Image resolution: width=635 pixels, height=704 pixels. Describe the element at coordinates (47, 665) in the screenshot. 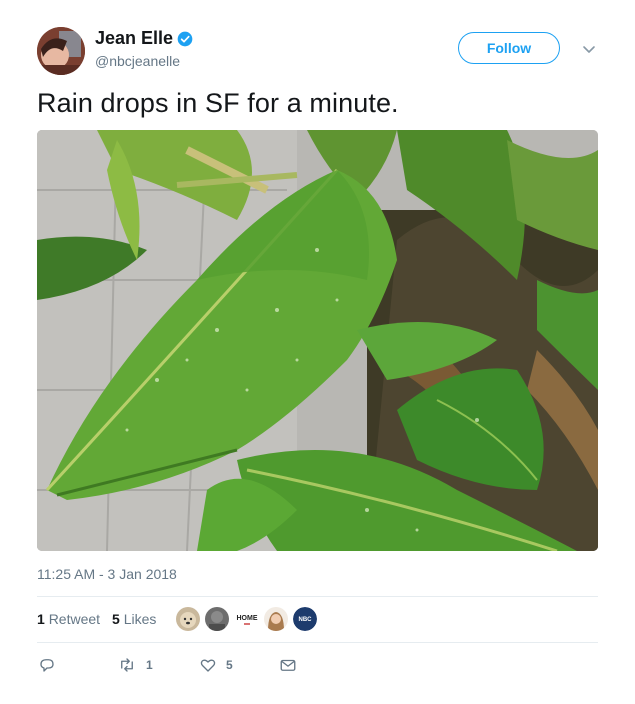

I see `reply-icon` at that location.